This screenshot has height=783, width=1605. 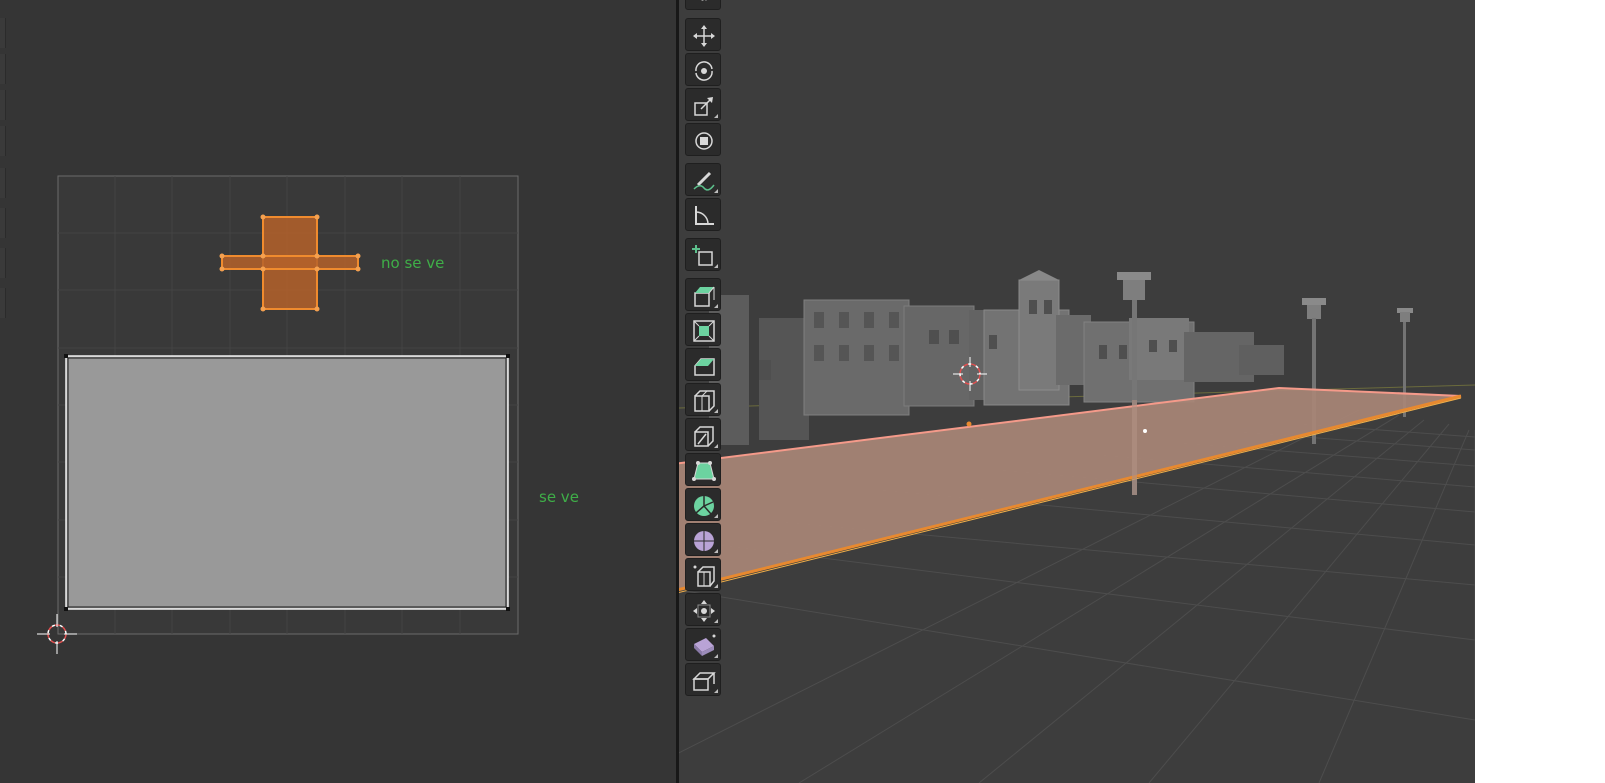 I want to click on bevel-icon, so click(x=704, y=367).